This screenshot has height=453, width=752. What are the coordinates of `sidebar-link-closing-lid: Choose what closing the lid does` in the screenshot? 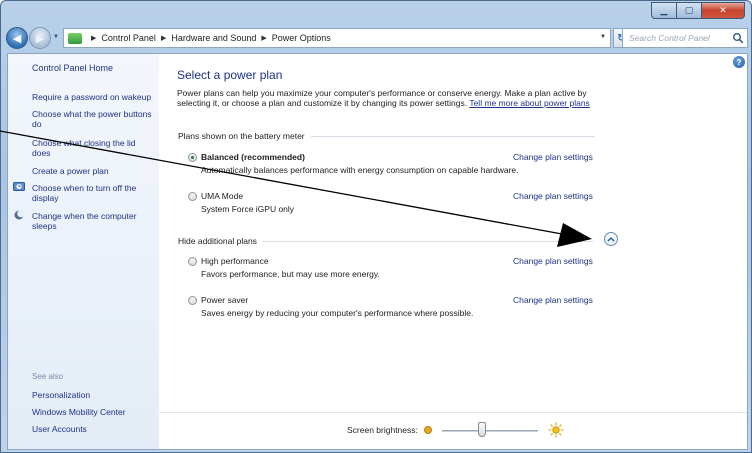 It's located at (94, 148).